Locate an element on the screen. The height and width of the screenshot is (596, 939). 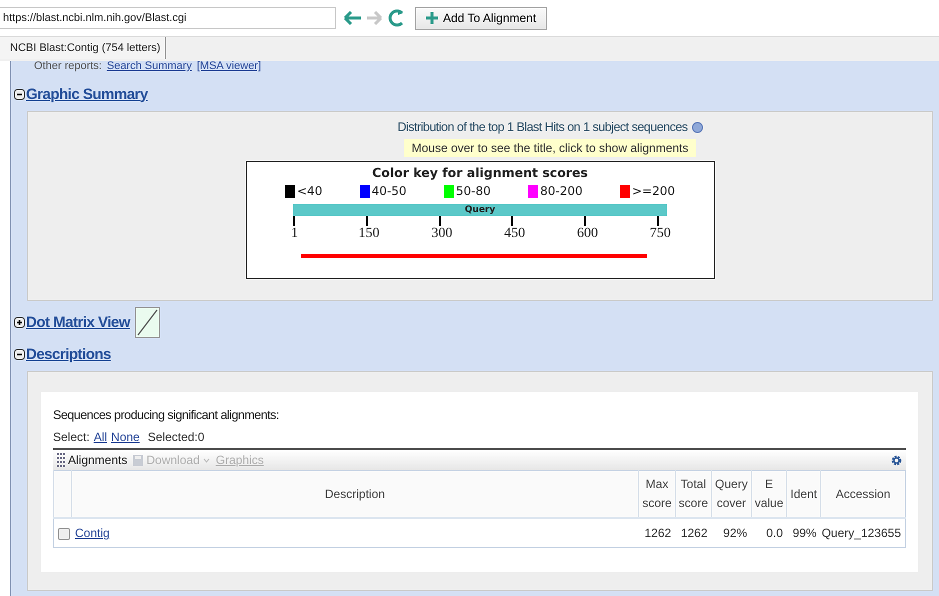
section-title-link: Graphic Summary is located at coordinates (87, 94).